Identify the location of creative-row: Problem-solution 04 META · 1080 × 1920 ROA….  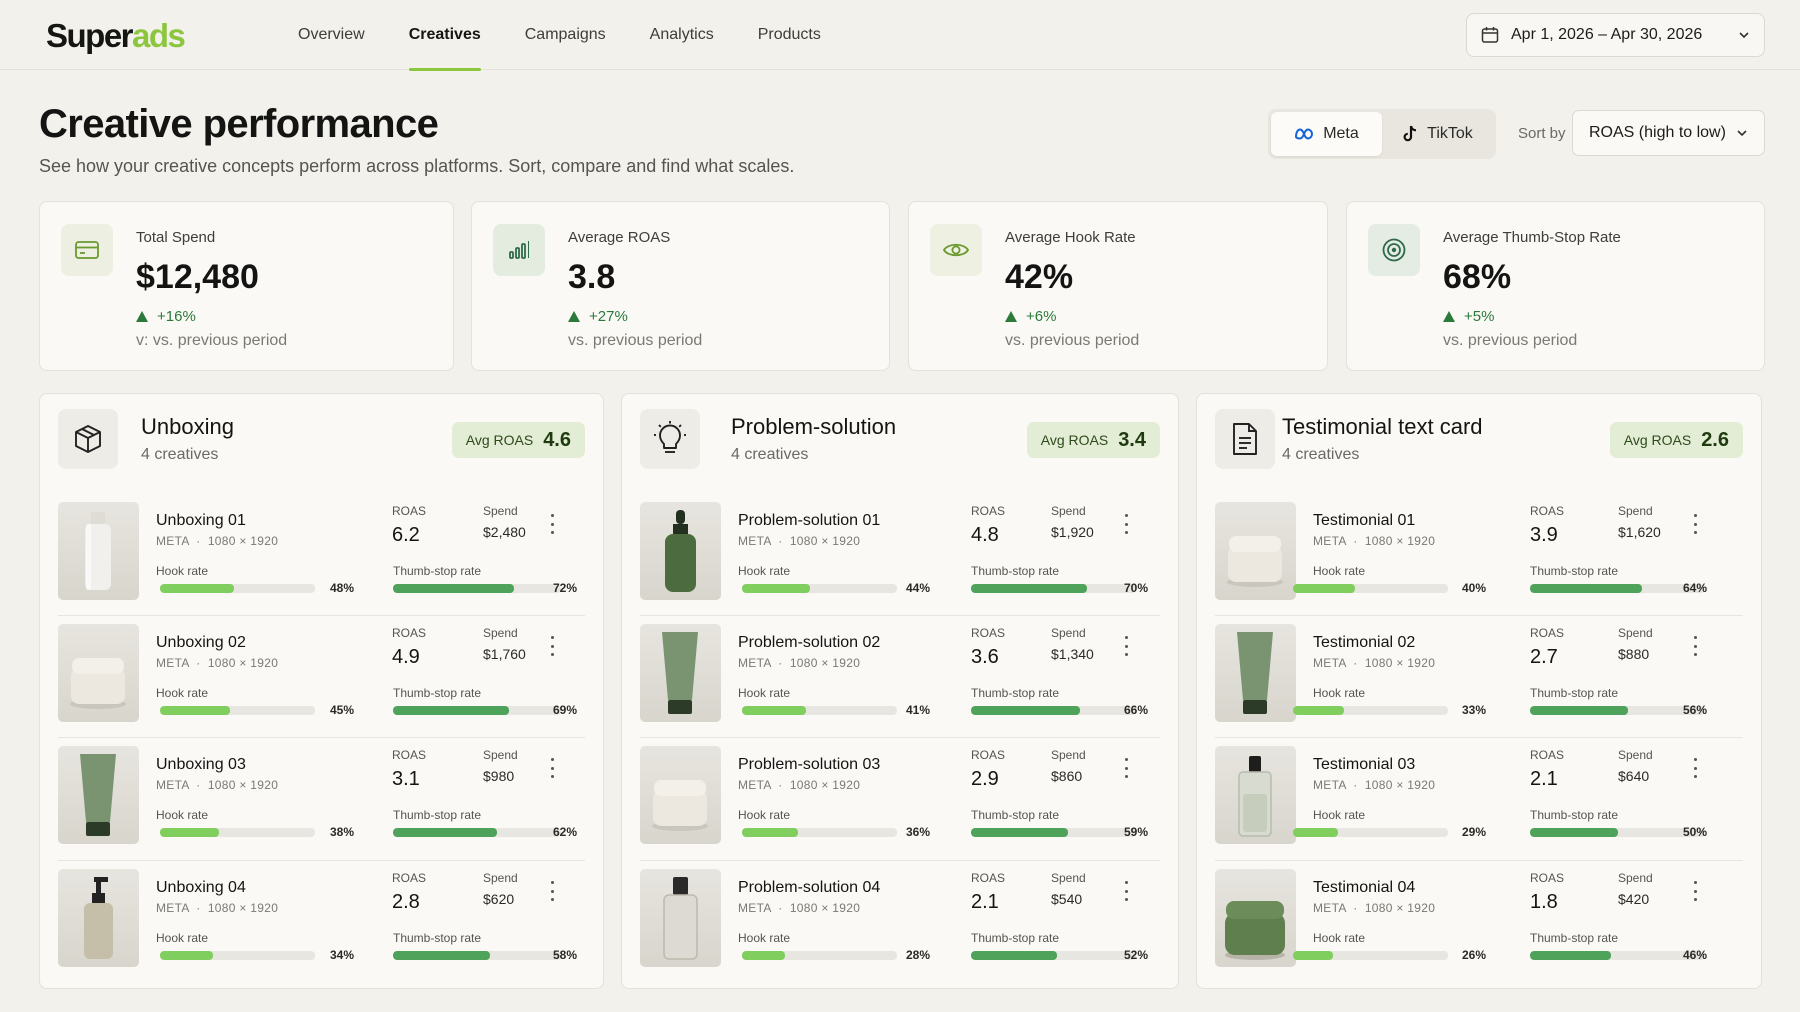
(900, 920).